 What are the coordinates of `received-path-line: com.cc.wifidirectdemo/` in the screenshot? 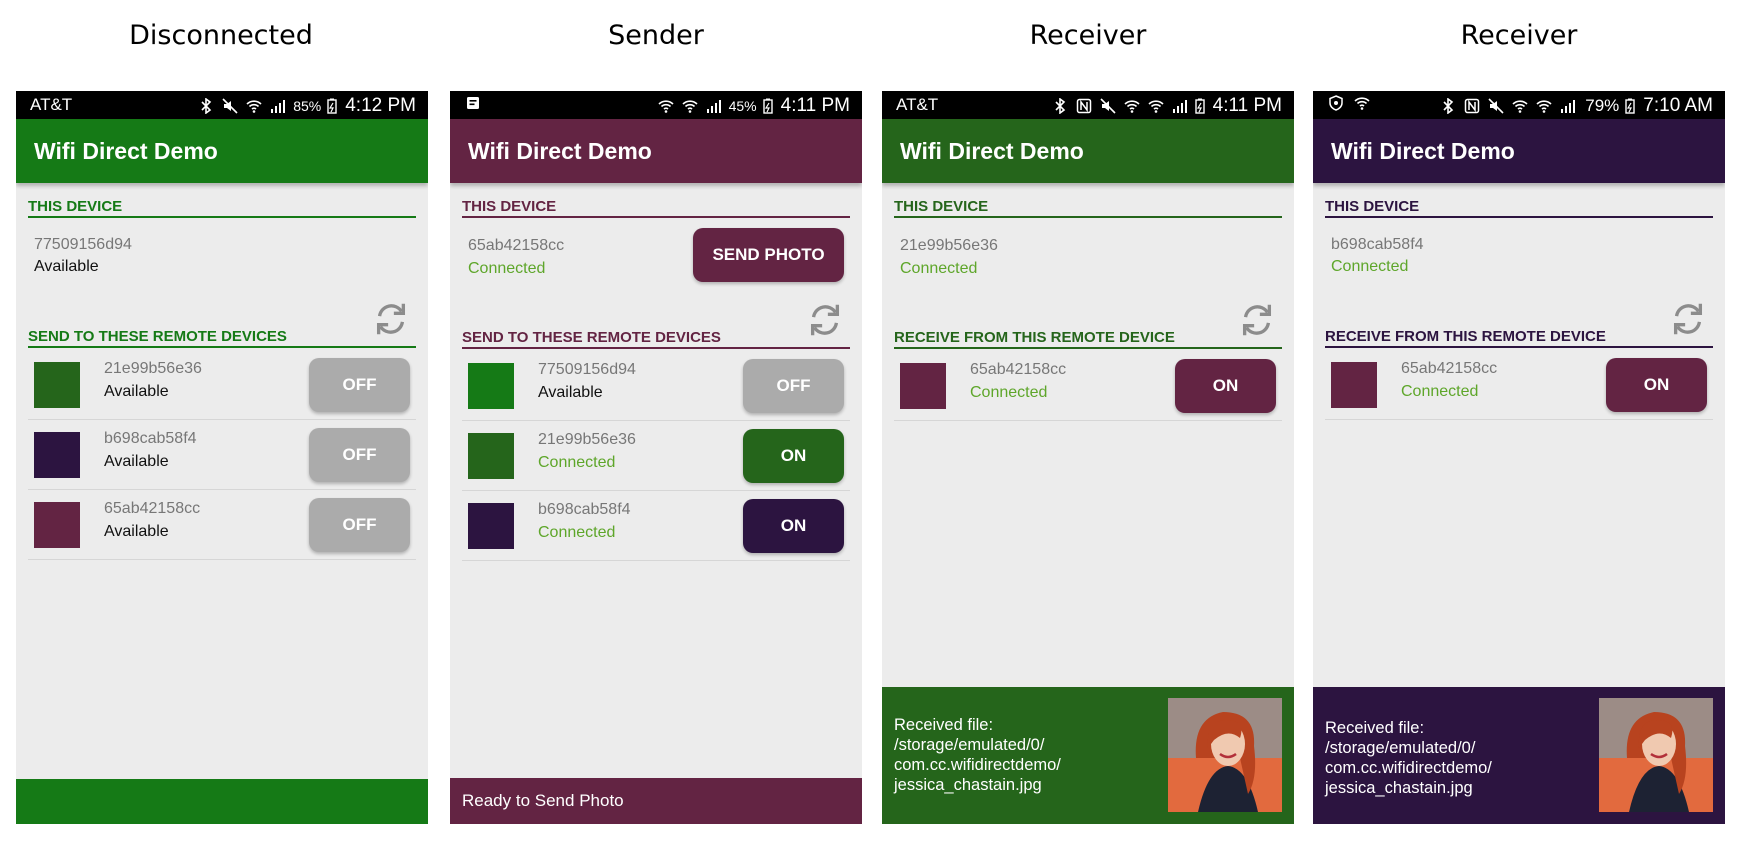 It's located at (977, 765).